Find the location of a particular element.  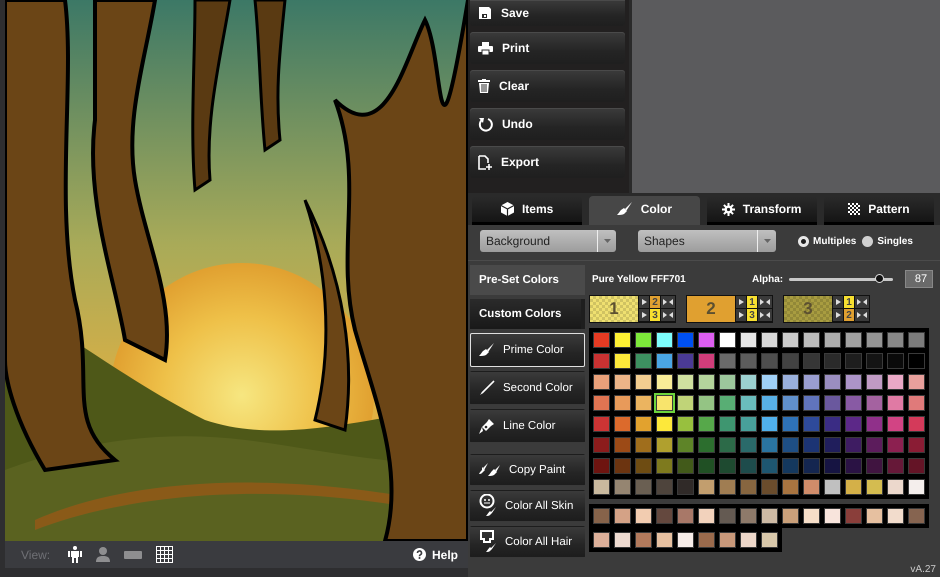

full-body-icon is located at coordinates (75, 554).